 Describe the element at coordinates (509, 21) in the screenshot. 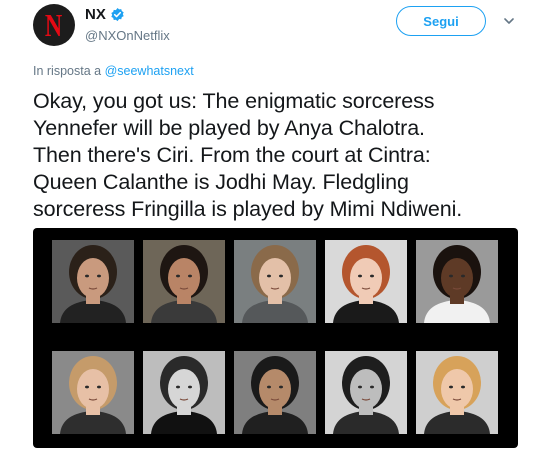

I see `chevron-down-icon` at that location.